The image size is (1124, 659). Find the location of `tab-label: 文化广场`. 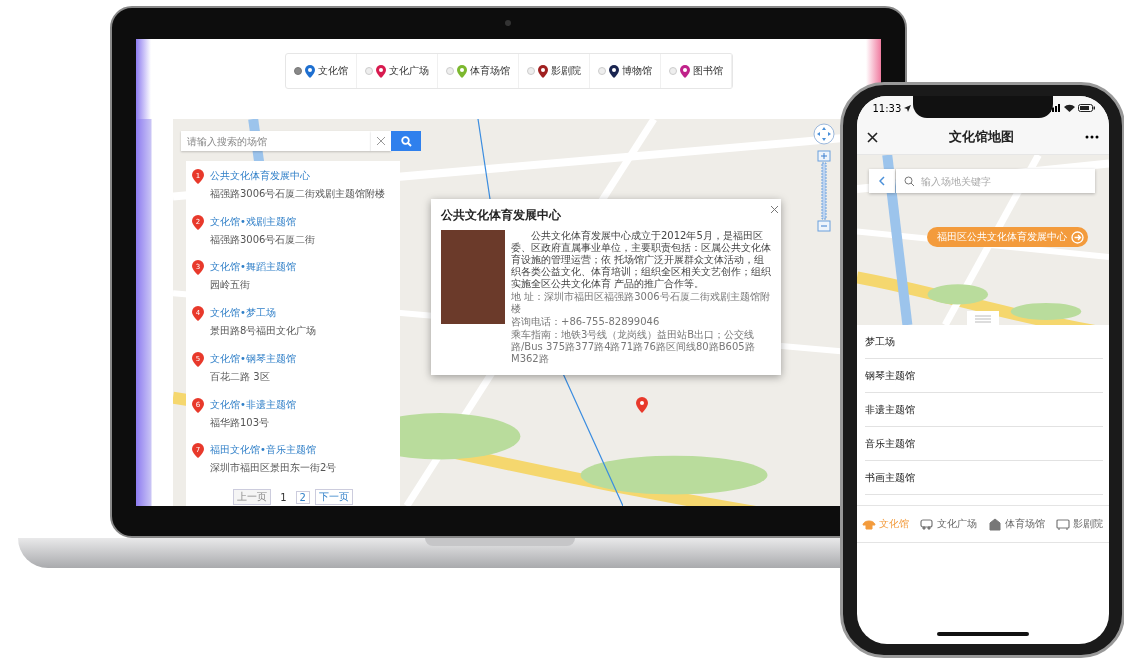

tab-label: 文化广场 is located at coordinates (957, 524).